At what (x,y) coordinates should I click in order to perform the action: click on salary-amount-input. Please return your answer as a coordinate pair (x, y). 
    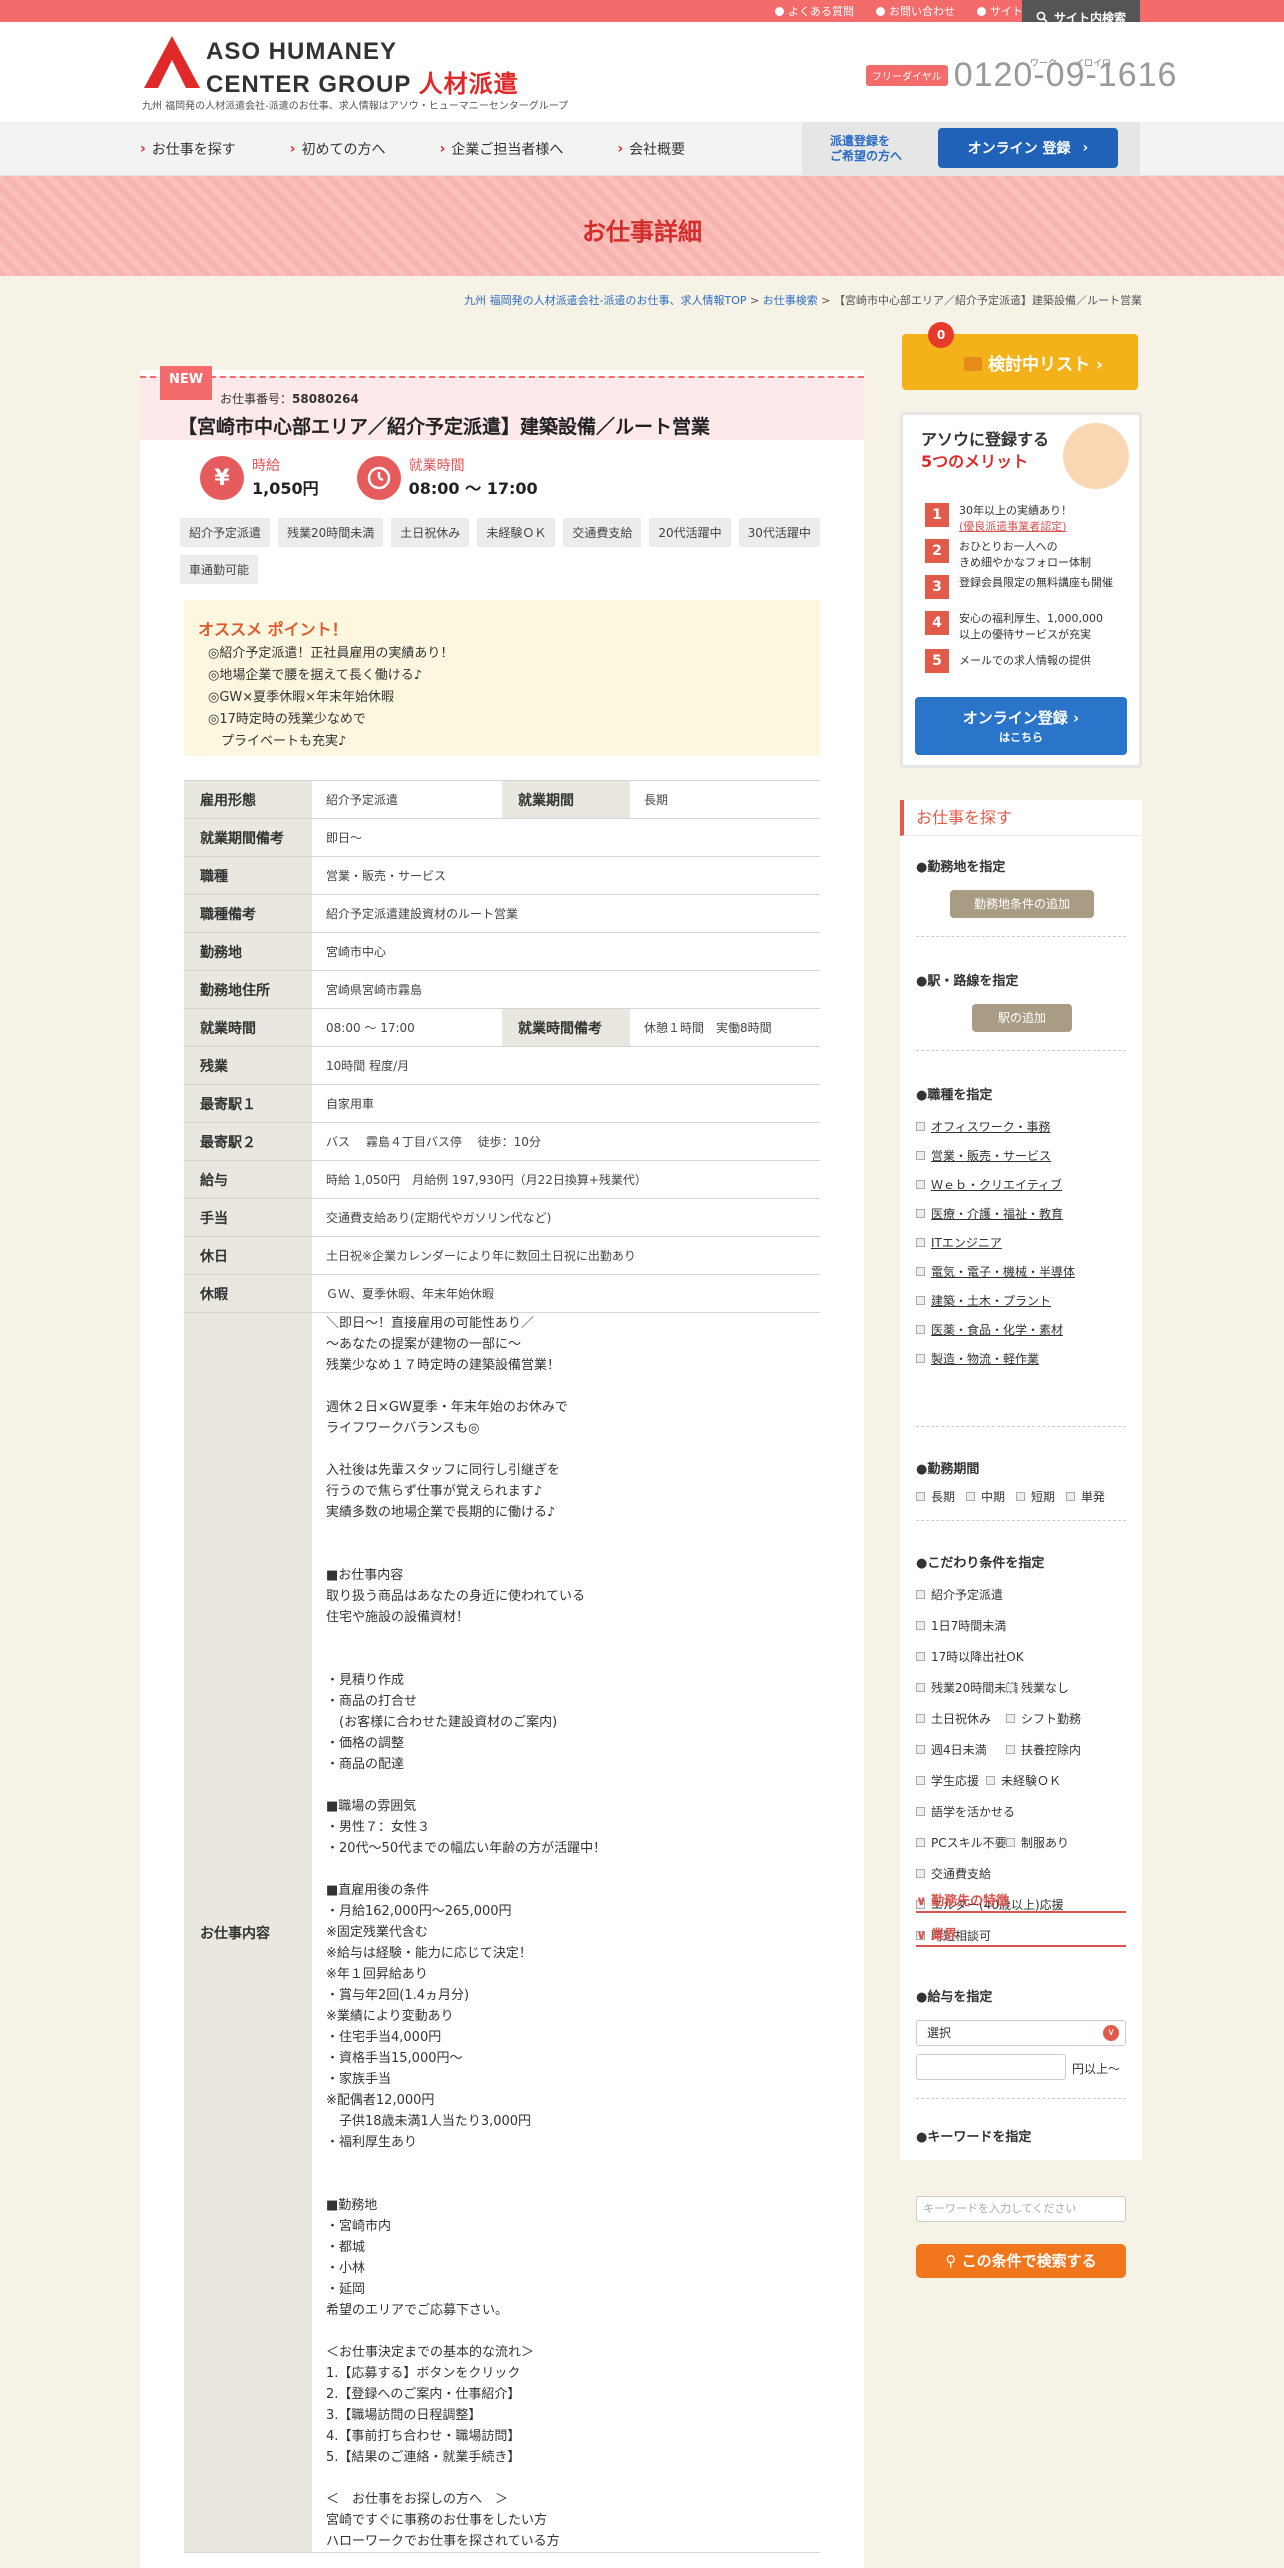
    Looking at the image, I should click on (991, 2067).